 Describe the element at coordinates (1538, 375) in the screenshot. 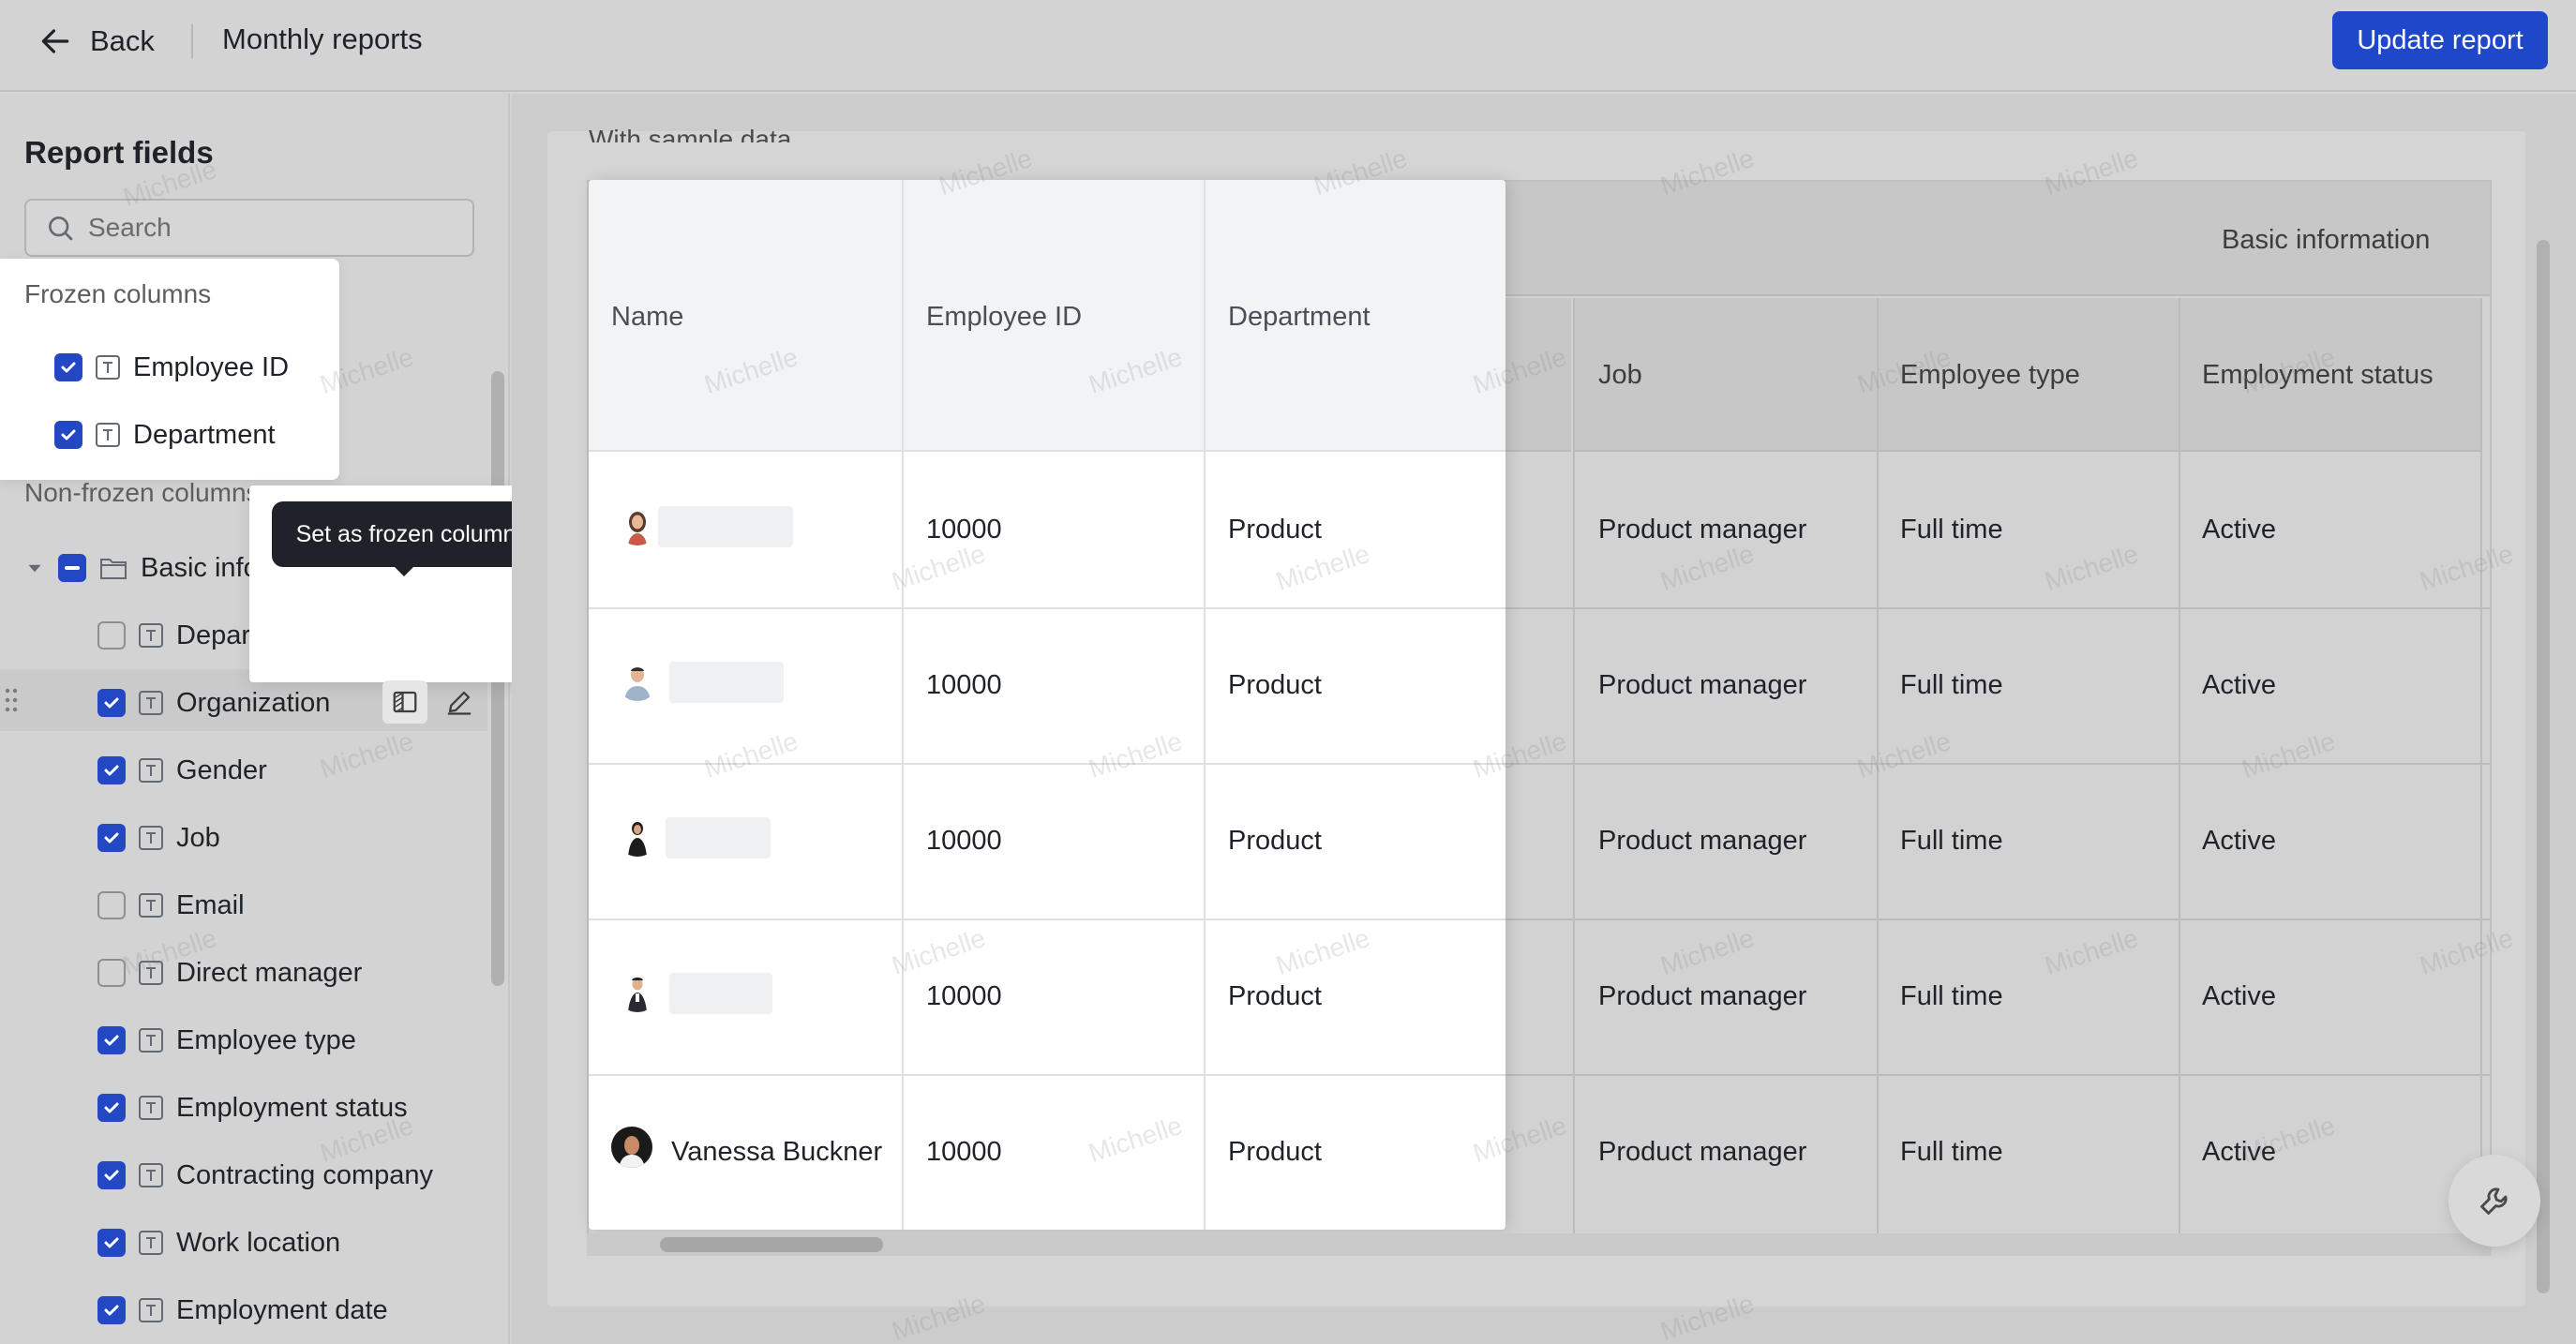

I see `column-header-hidden` at that location.